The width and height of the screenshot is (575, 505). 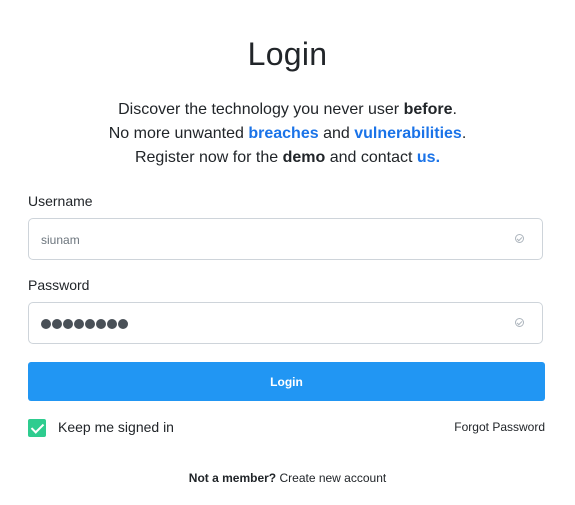 I want to click on password-label: Password, so click(x=59, y=285).